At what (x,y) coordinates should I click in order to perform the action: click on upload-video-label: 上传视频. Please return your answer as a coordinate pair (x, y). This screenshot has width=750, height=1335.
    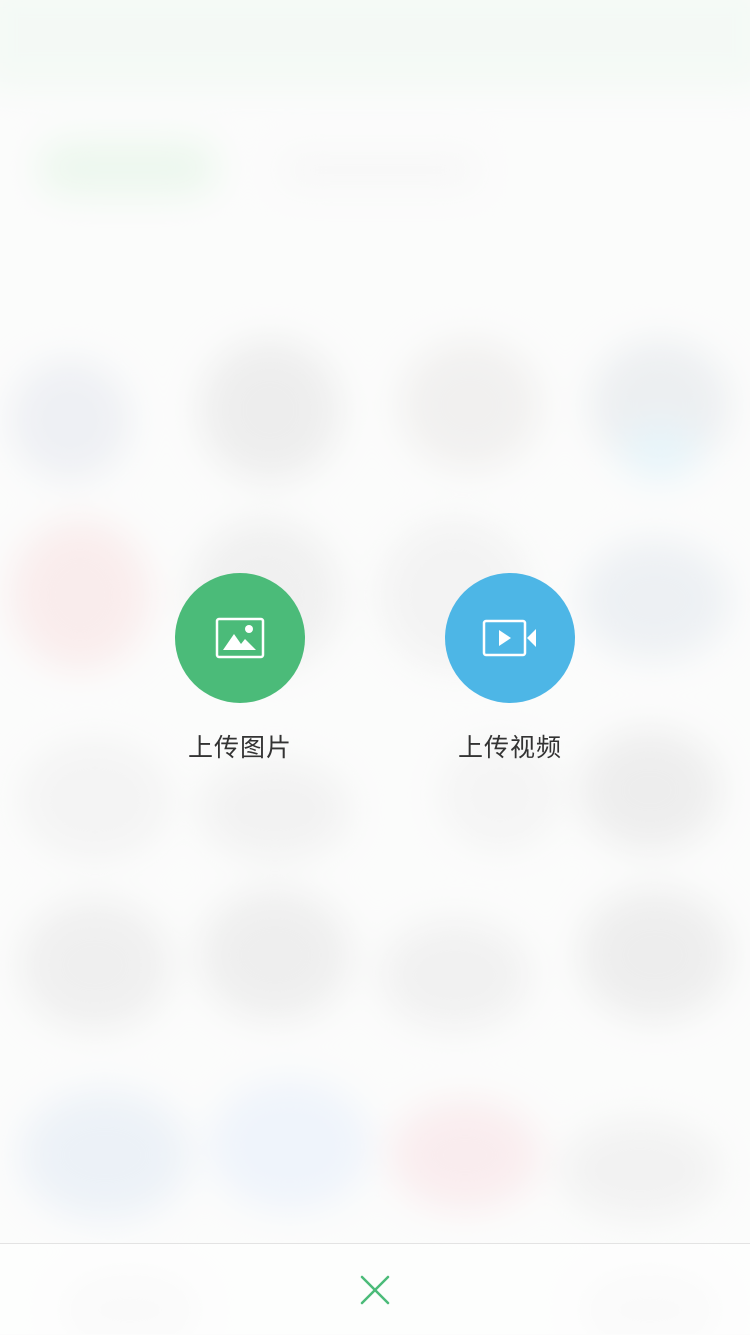
    Looking at the image, I should click on (509, 747).